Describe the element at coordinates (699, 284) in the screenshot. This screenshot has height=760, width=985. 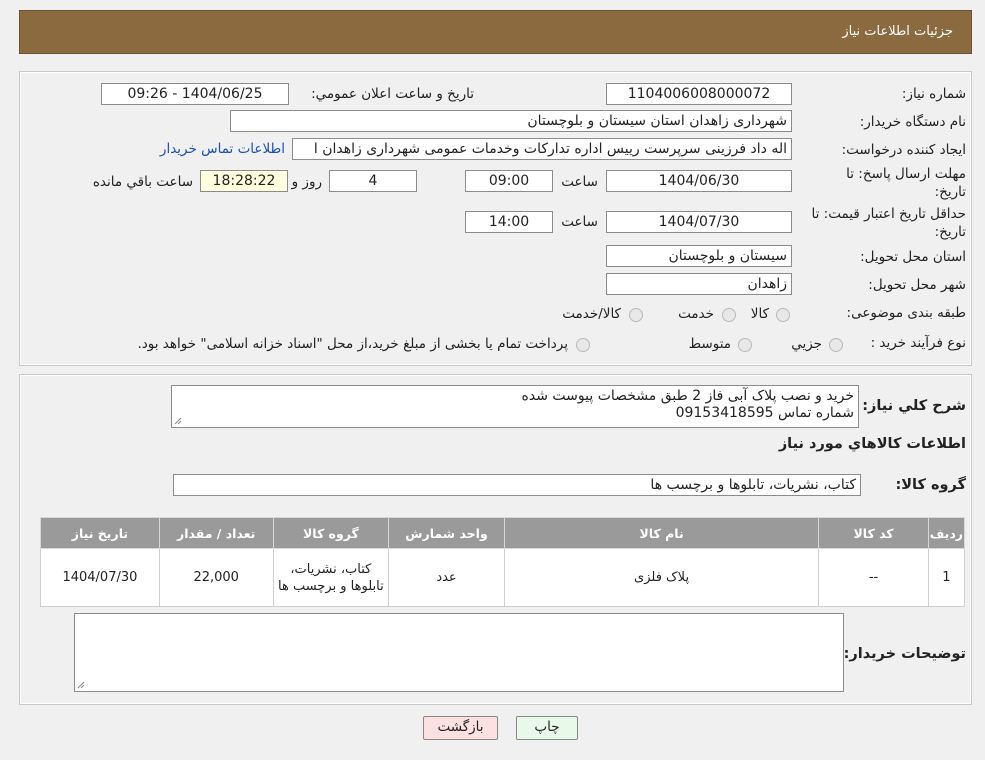
I see `city-field: زاهدان` at that location.